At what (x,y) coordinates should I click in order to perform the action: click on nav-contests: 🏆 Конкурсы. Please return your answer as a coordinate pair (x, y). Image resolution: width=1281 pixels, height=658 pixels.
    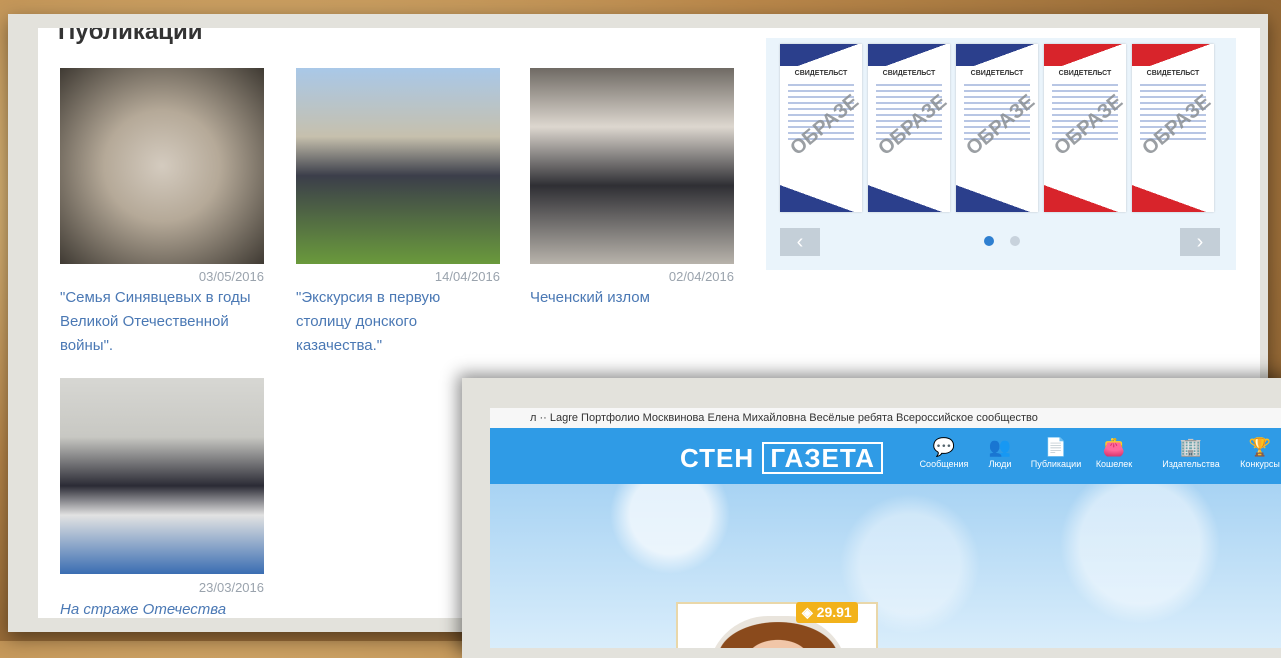
    Looking at the image, I should click on (1255, 453).